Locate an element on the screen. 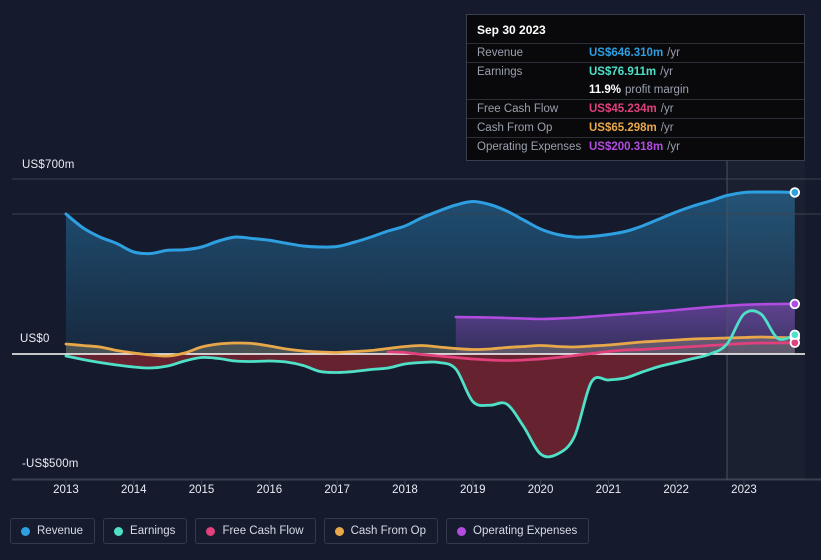  tooltip-row-cash-from-op: Cash From Op US$65.298m/yr is located at coordinates (635, 127).